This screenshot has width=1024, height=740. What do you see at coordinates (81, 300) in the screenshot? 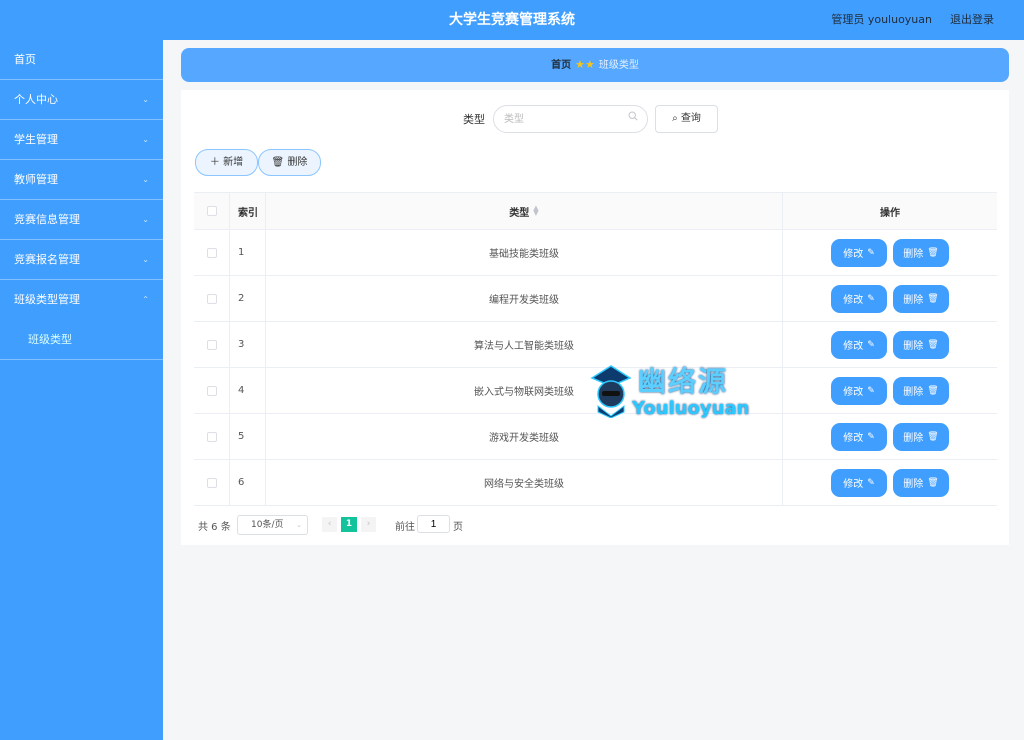
I see `sidebar-item-class-type-management: 班级类型管理 ⌃` at bounding box center [81, 300].